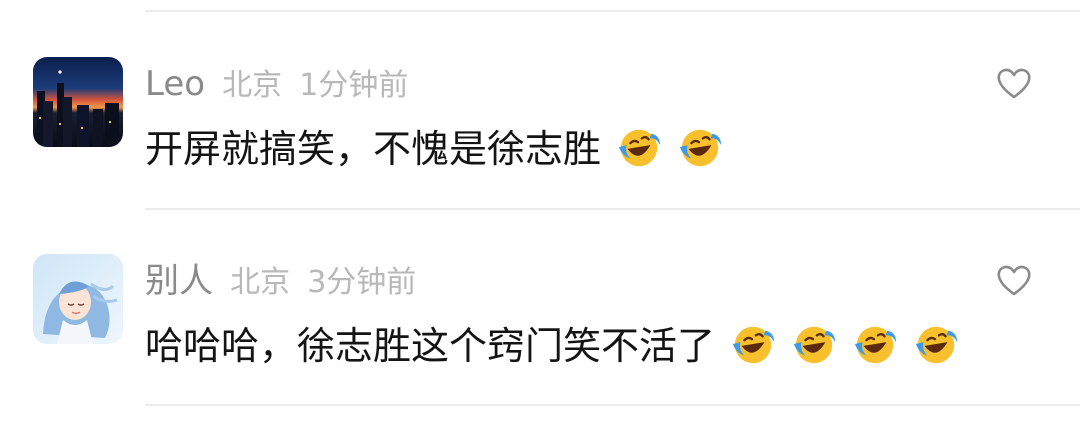  I want to click on comment-text: 开屏就搞笑，不愧是徐志胜, so click(434, 147).